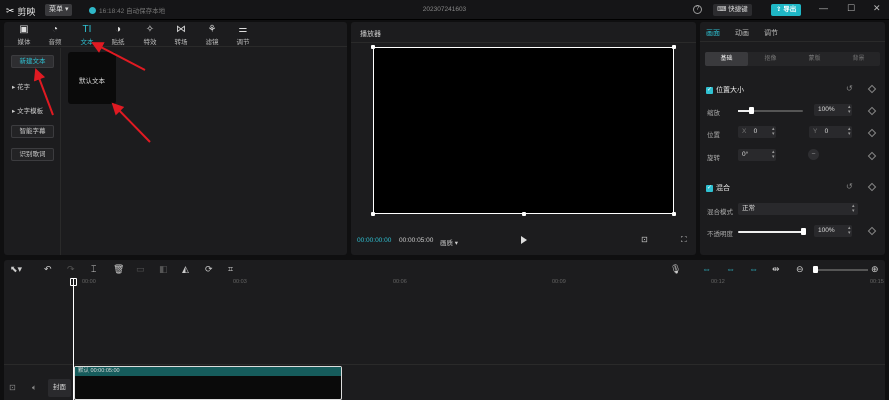 This screenshot has width=889, height=400. What do you see at coordinates (71, 269) in the screenshot?
I see `redo-icon: ↷` at bounding box center [71, 269].